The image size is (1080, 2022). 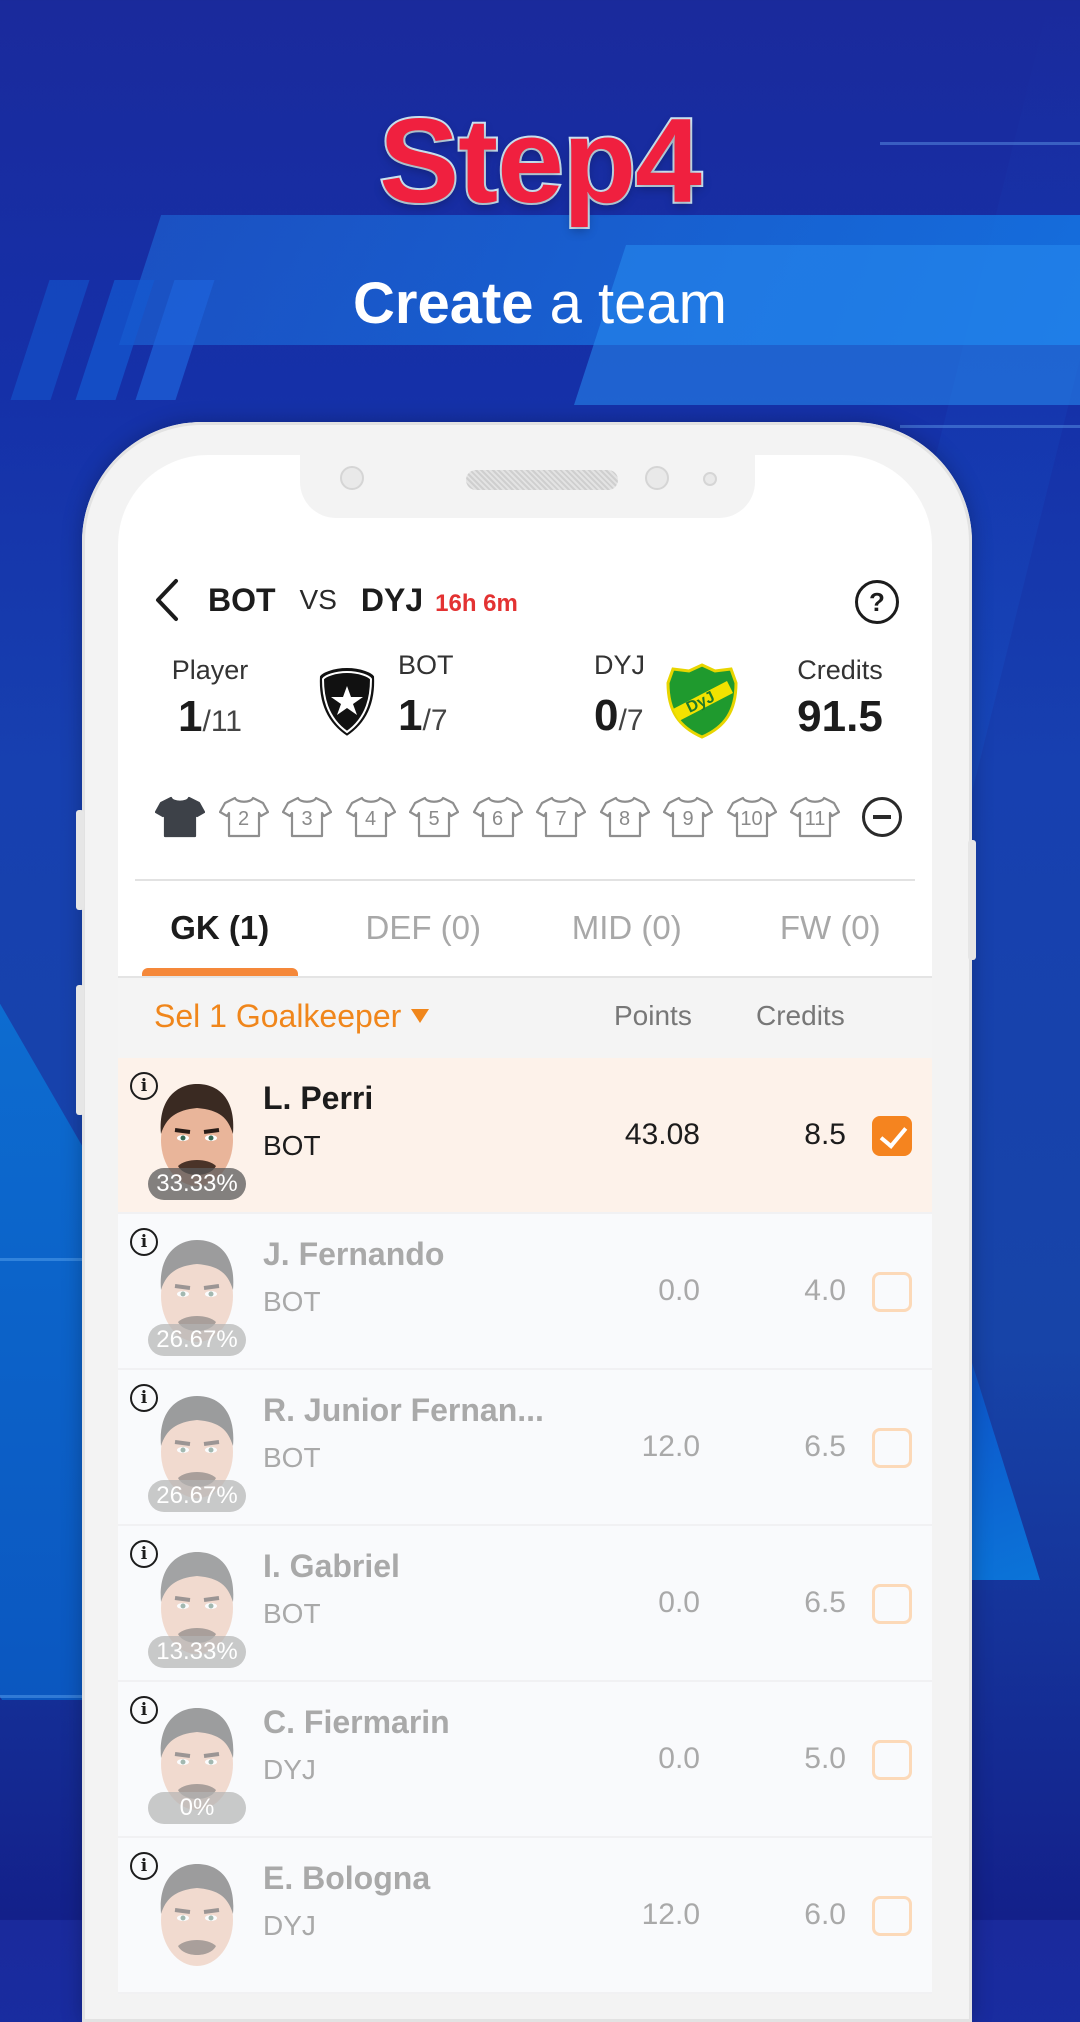 What do you see at coordinates (443, 303) in the screenshot?
I see `subtitle-bold: Create` at bounding box center [443, 303].